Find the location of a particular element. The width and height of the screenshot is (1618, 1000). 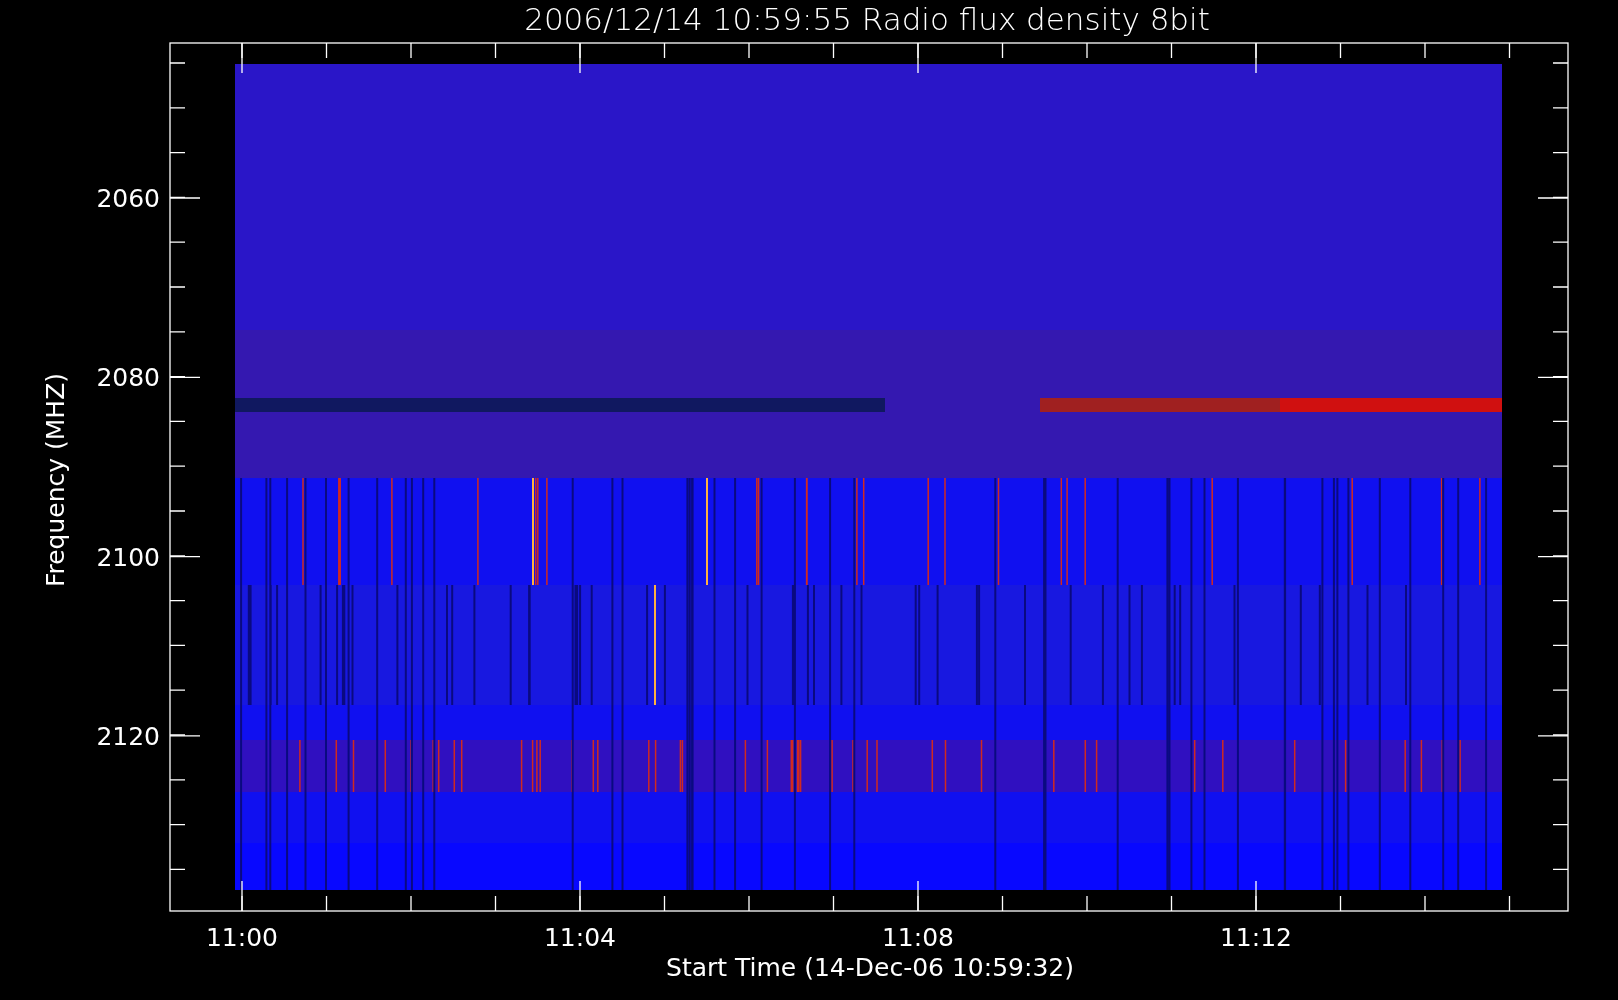

axis-label: Frequency (MHZ) is located at coordinates (55, 480).